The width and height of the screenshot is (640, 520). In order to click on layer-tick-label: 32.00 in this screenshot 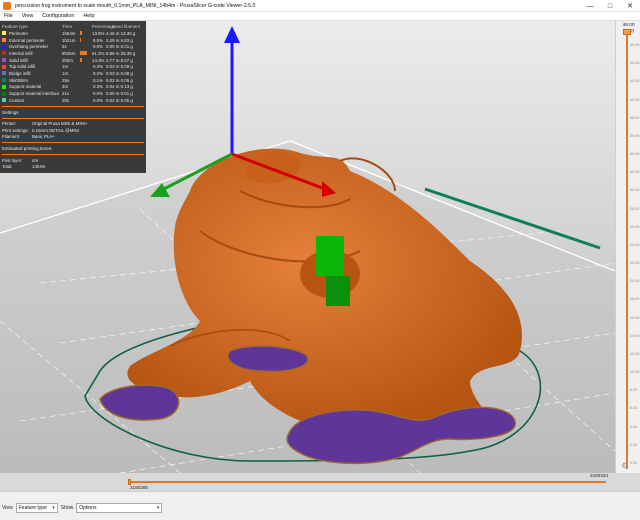, I will do `click(635, 172)`.